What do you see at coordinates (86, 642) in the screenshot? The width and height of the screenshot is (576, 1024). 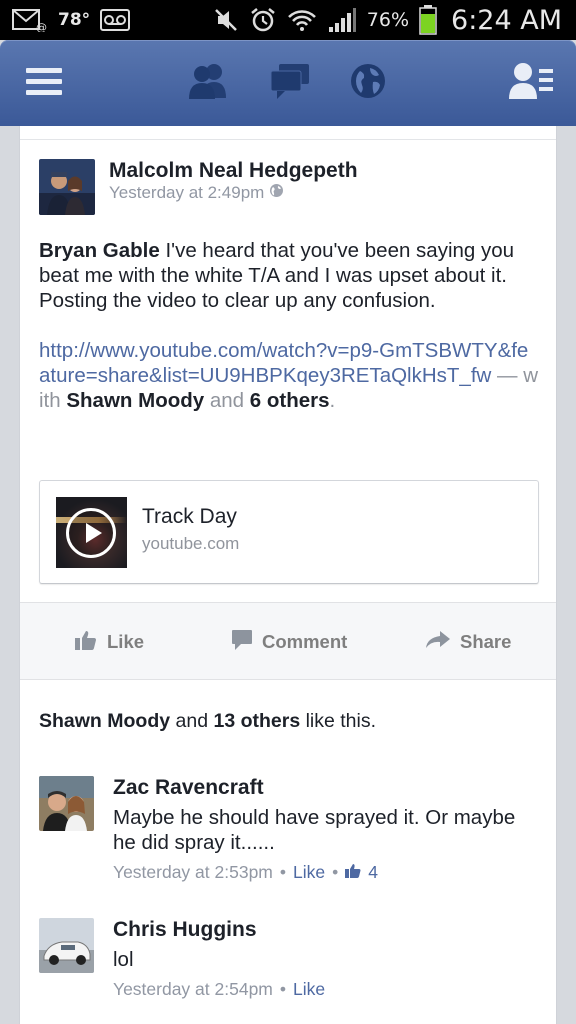 I see `thumbs-up-icon` at bounding box center [86, 642].